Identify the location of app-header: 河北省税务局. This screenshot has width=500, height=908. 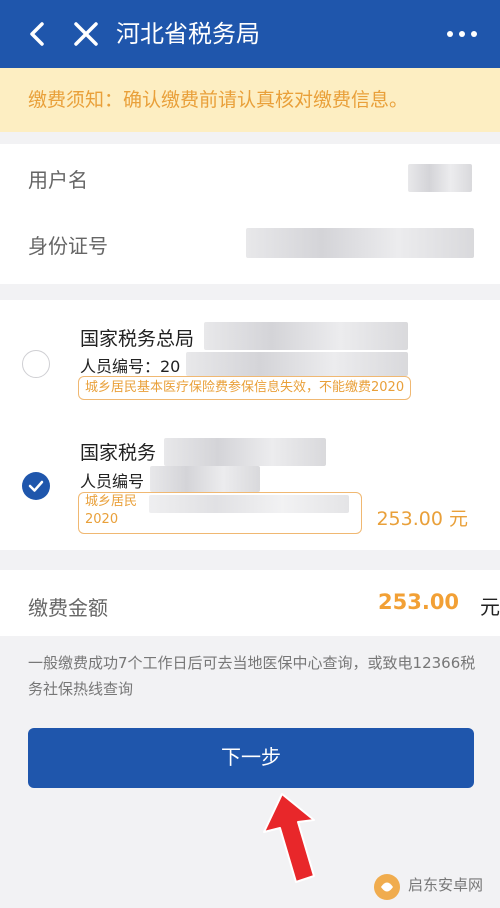
(250, 34).